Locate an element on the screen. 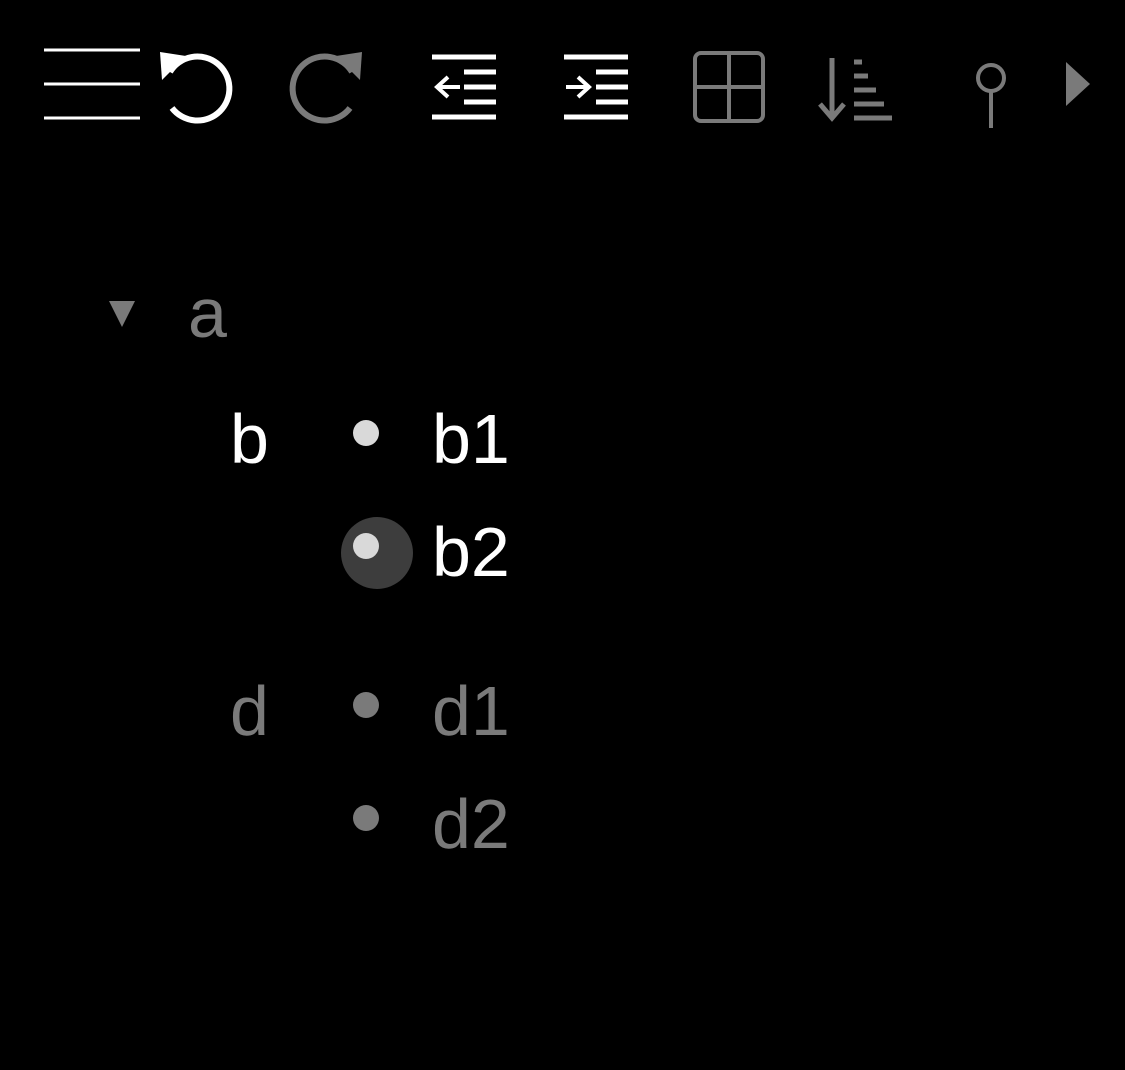  outline-node-d1: d1 is located at coordinates (471, 711).